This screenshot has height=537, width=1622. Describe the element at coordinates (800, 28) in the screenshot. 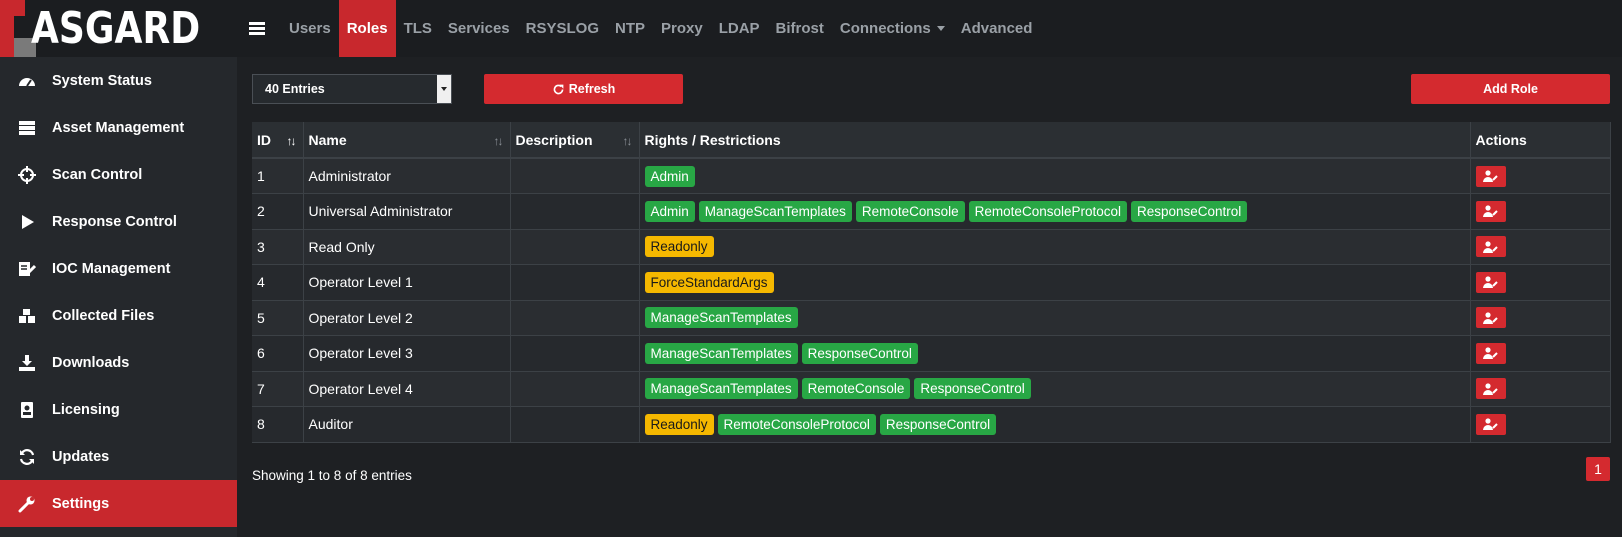

I see `tab-bifrost: Bifrost` at that location.